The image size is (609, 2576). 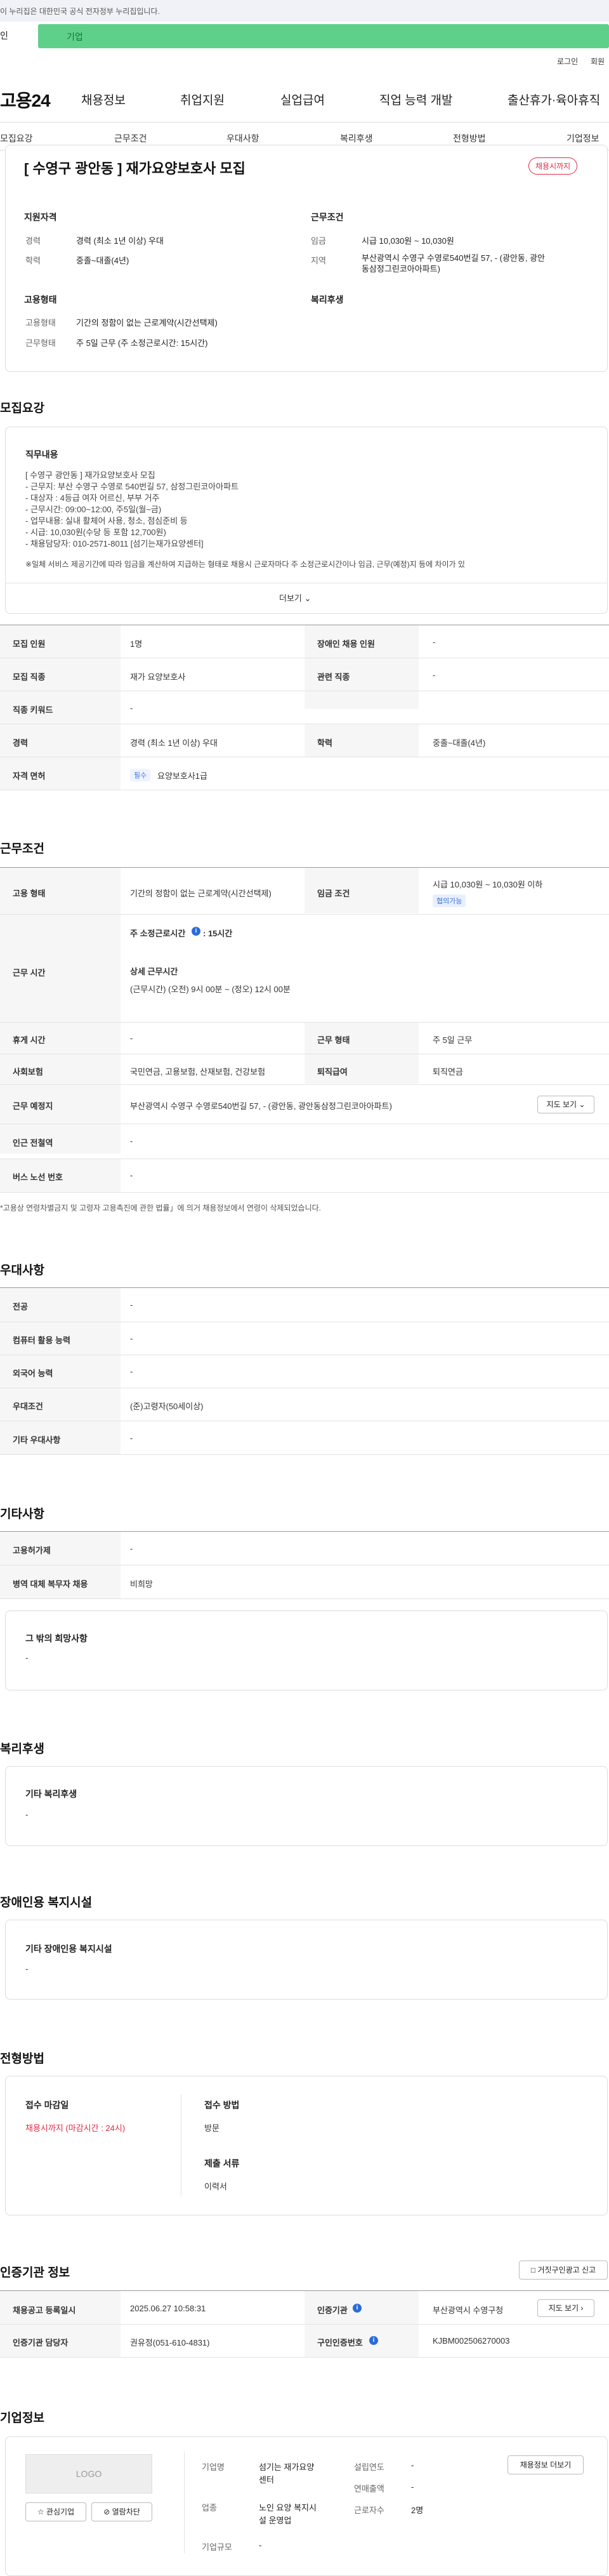 What do you see at coordinates (291, 598) in the screenshot?
I see `more-label: 더보기` at bounding box center [291, 598].